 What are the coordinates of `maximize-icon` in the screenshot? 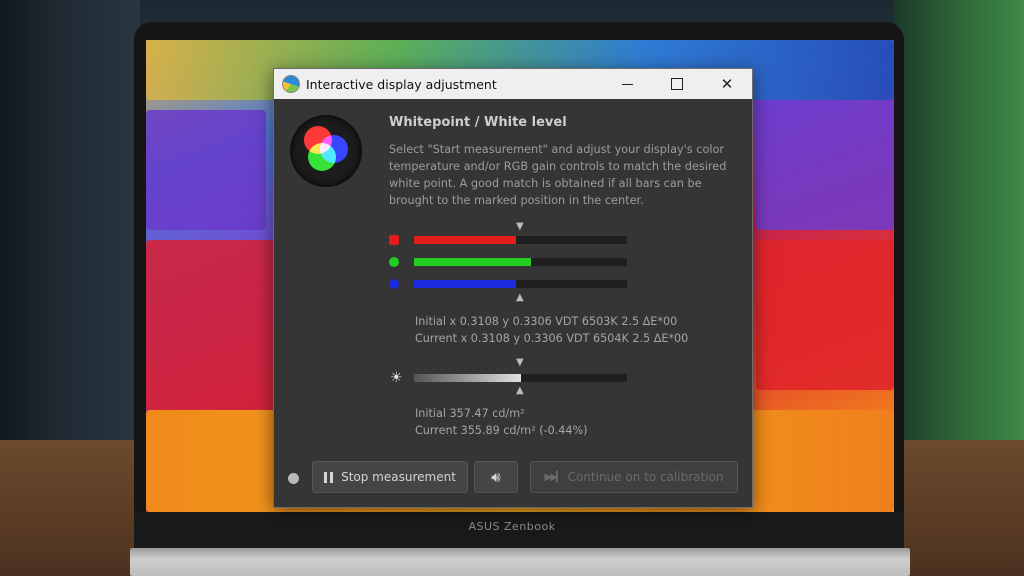 It's located at (677, 84).